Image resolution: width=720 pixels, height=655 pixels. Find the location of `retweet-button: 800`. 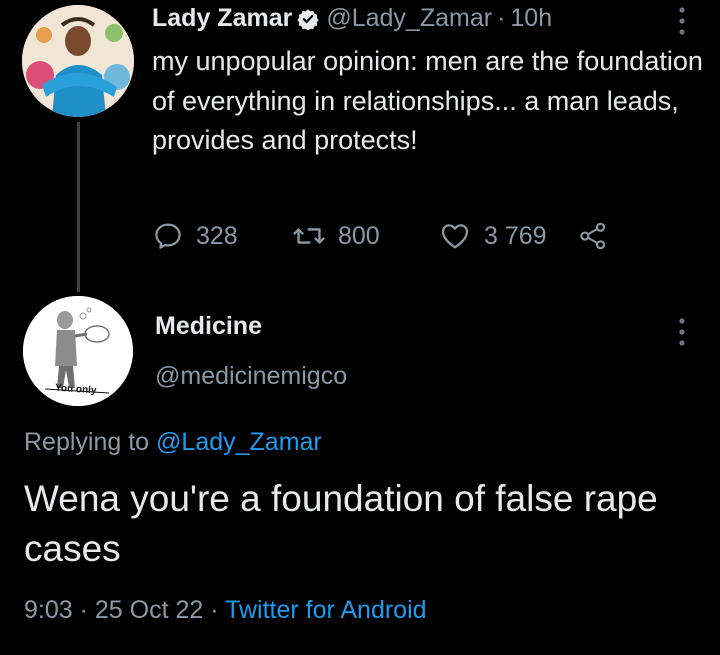

retweet-button: 800 is located at coordinates (336, 236).